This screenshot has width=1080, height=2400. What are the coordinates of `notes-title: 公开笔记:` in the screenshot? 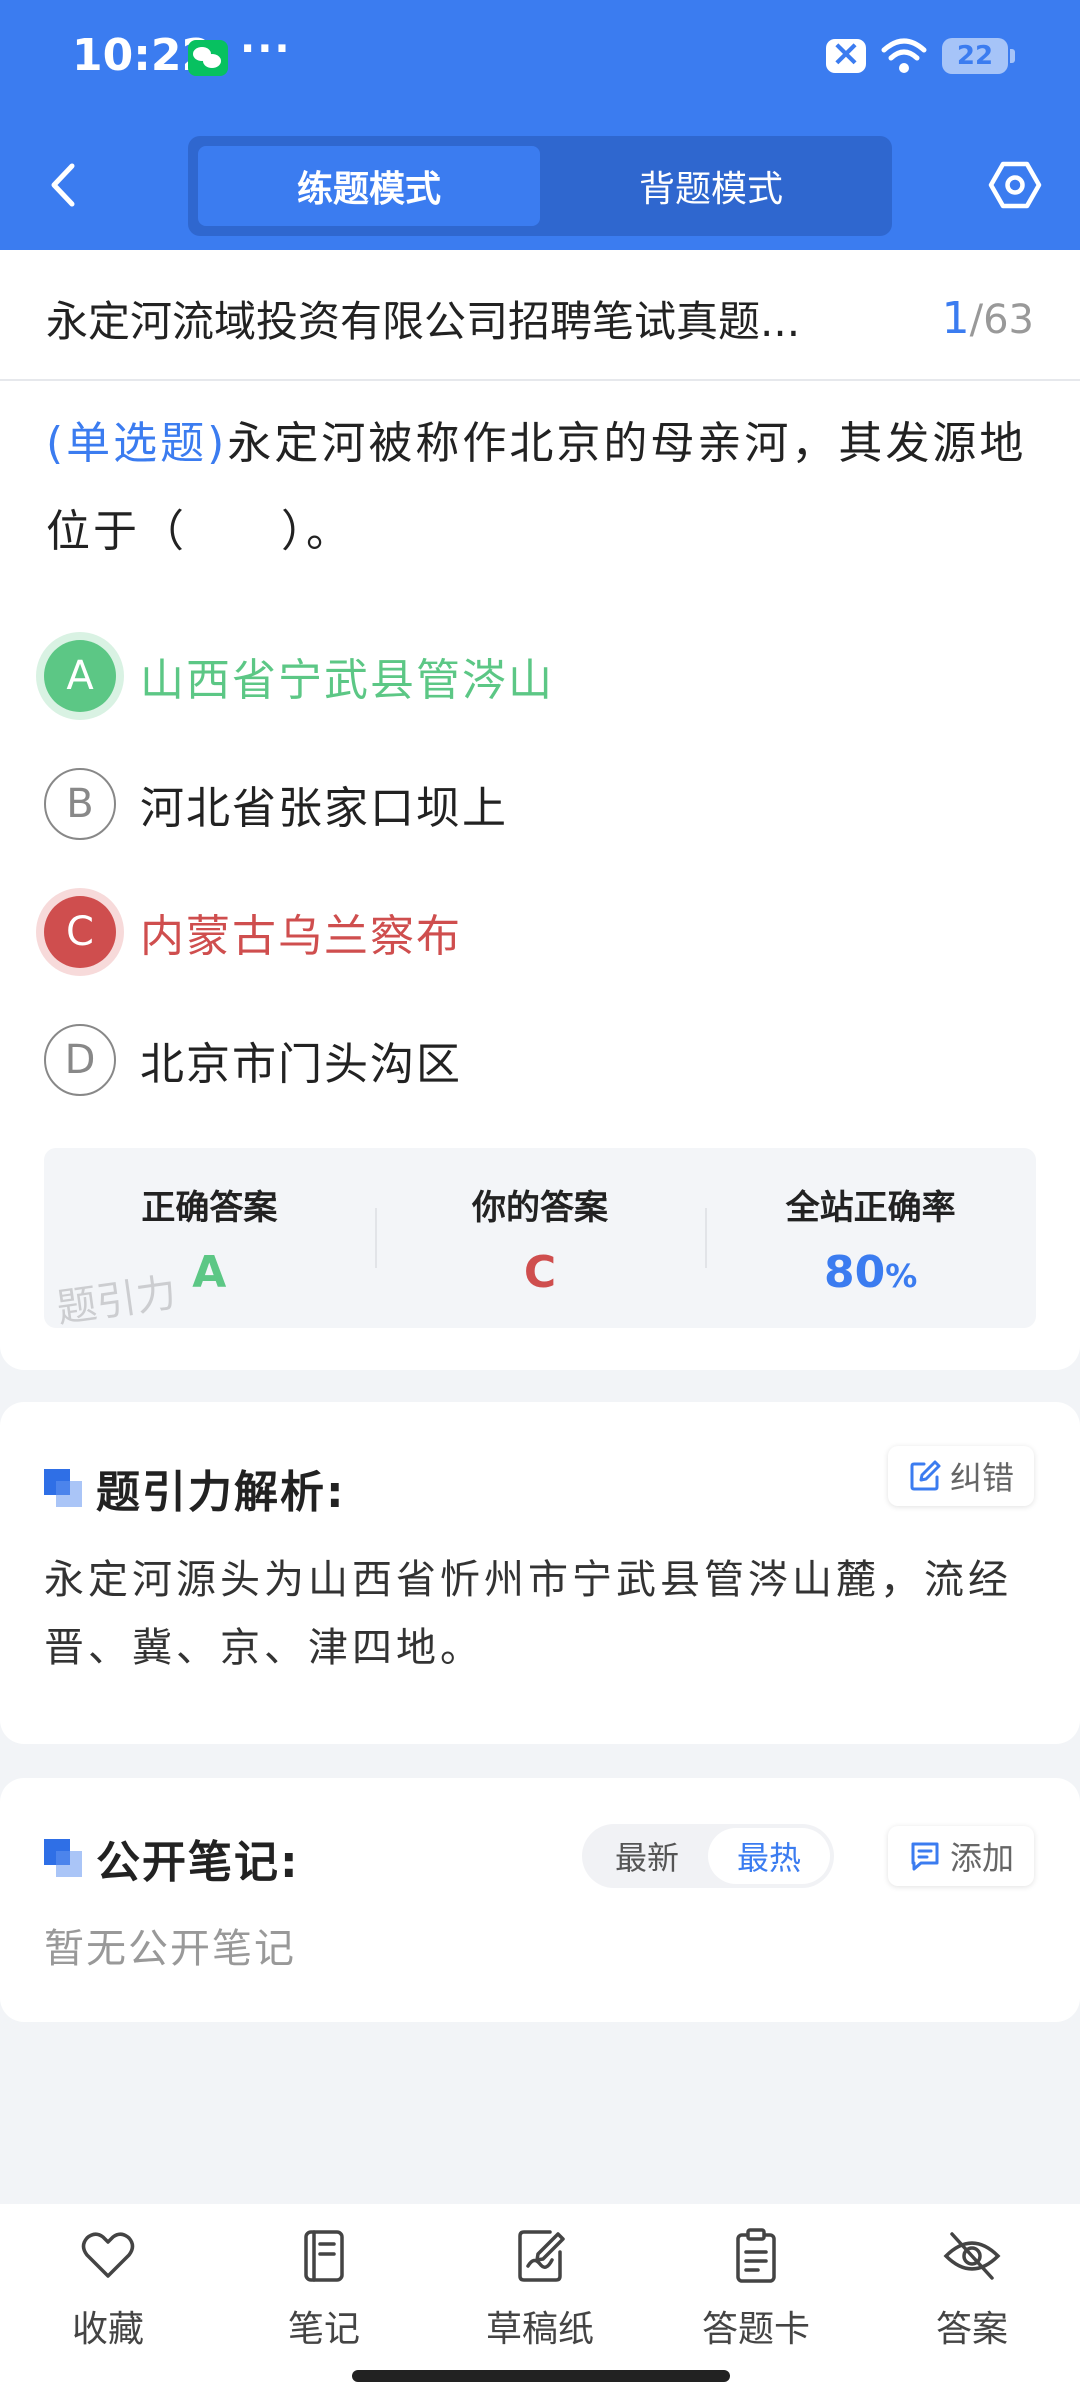 It's located at (198, 1862).